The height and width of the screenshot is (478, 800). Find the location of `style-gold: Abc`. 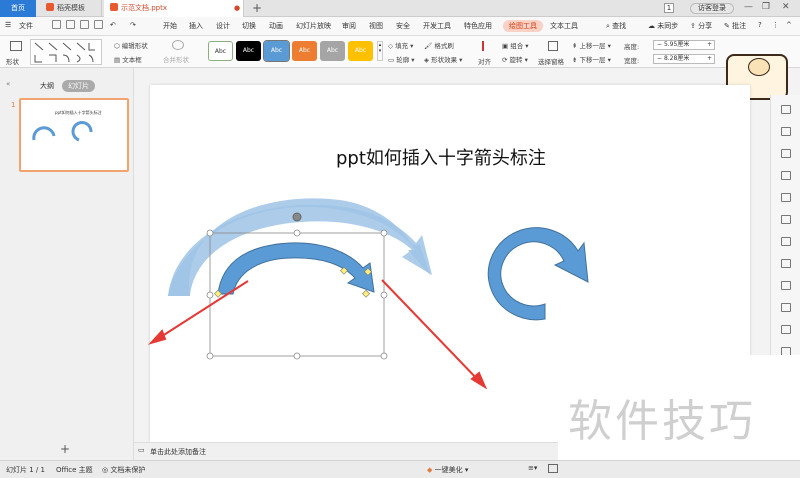

style-gold: Abc is located at coordinates (360, 51).